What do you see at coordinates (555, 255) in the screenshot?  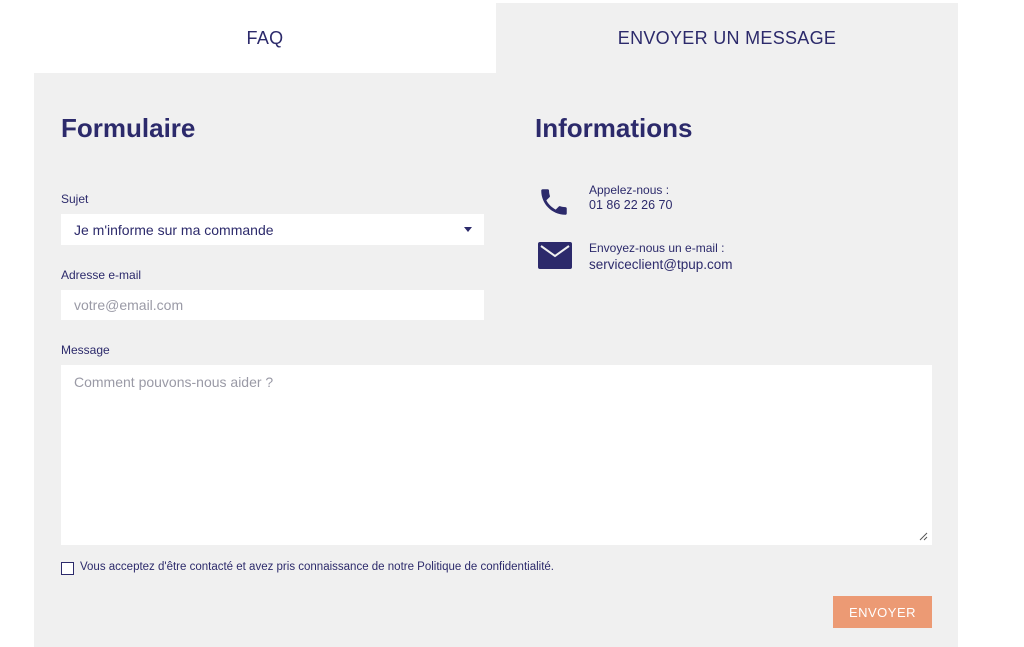 I see `envelope-icon` at bounding box center [555, 255].